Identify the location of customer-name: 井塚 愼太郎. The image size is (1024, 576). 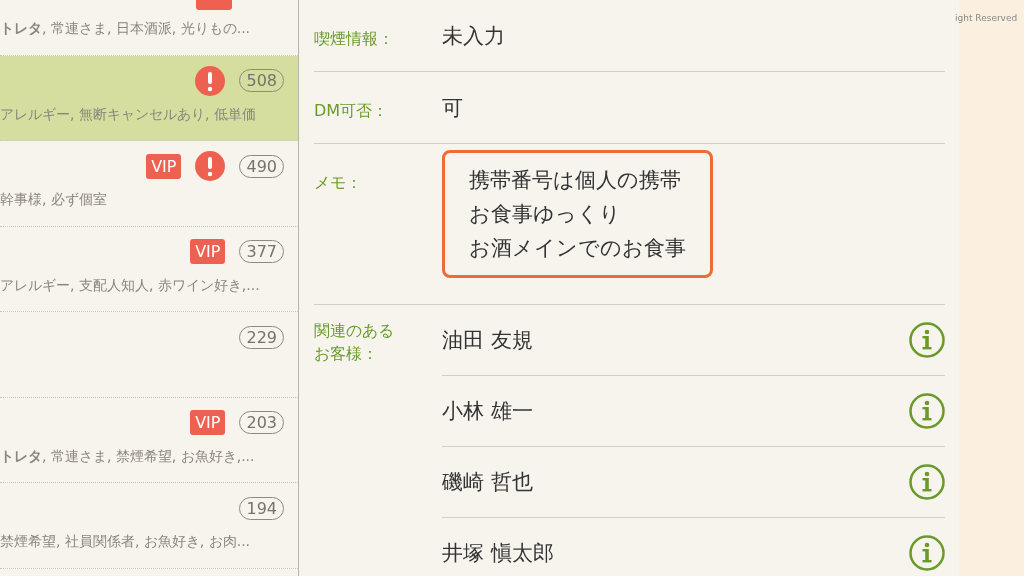
(498, 553).